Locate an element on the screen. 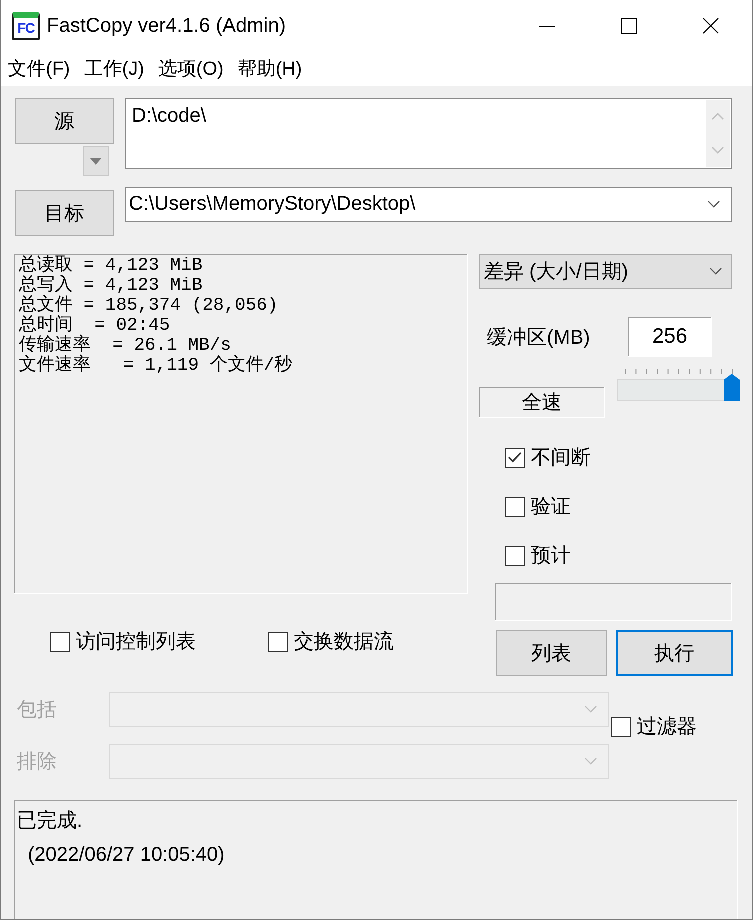 The height and width of the screenshot is (920, 753). checkbox-label: 验证 is located at coordinates (551, 506).